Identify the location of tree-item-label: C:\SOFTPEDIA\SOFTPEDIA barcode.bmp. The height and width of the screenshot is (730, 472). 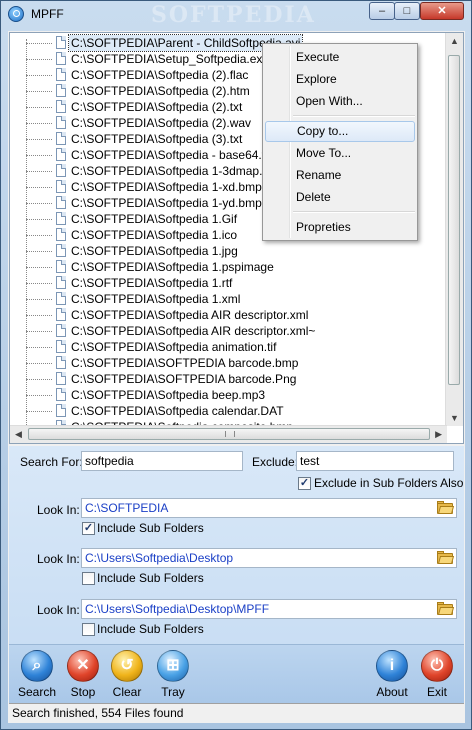
(185, 363).